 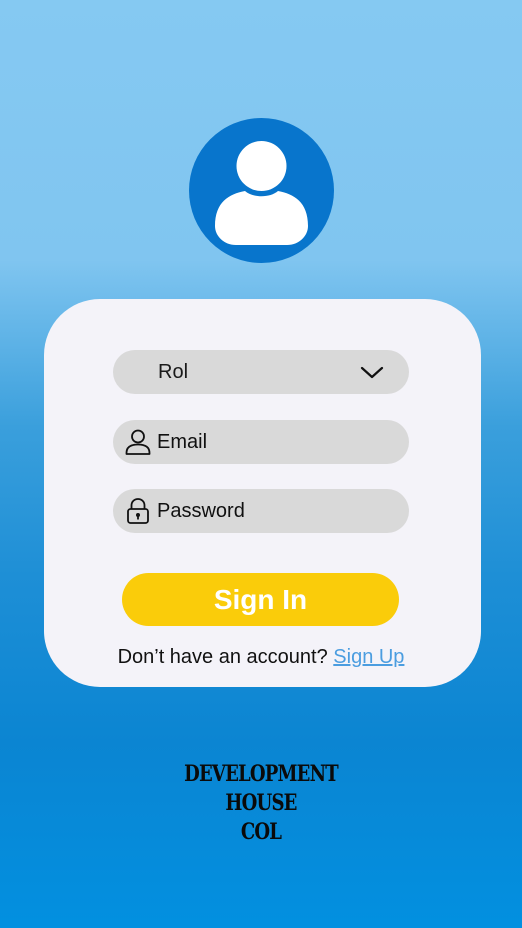 I want to click on brand-line-2: HOUSE, so click(x=261, y=803).